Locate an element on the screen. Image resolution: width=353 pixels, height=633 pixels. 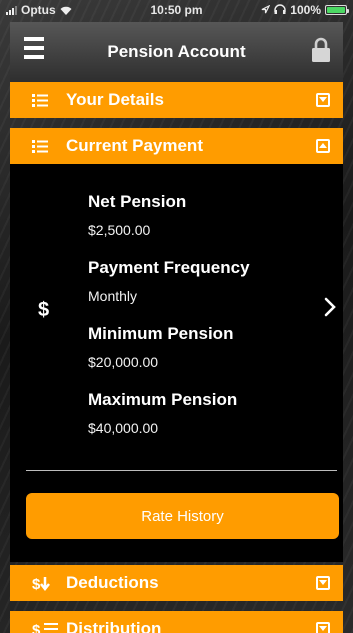
payment-frequency-title: Payment Frequency is located at coordinates (169, 267).